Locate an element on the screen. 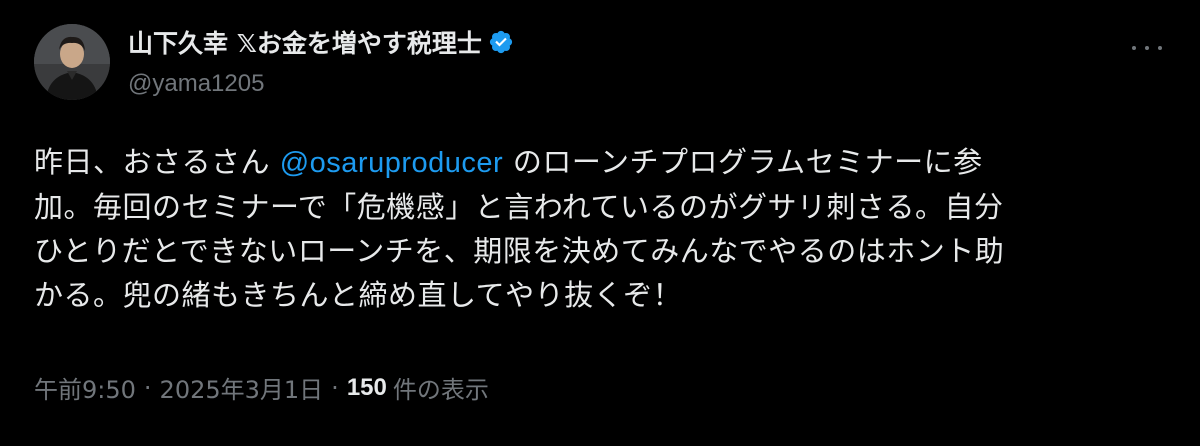 This screenshot has height=446, width=1200. tweet-line: 昨日、おさるさん @osaruproducer のローンチプログラムセミナーに参 is located at coordinates (604, 162).